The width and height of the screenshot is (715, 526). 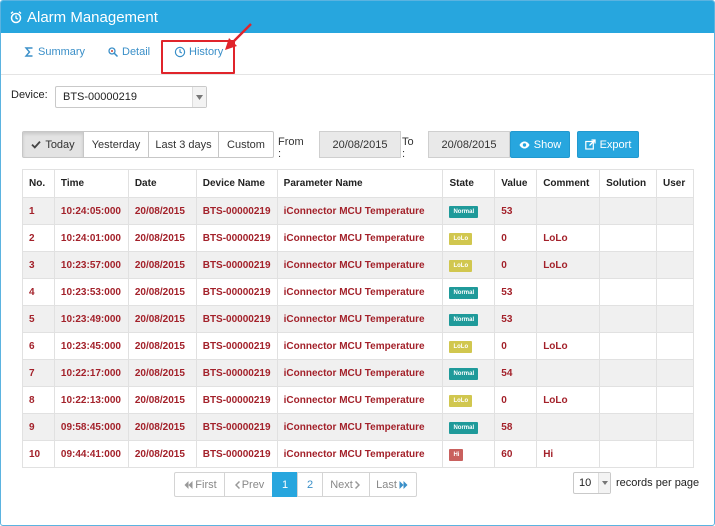 I want to click on show-label: Show, so click(x=547, y=144).